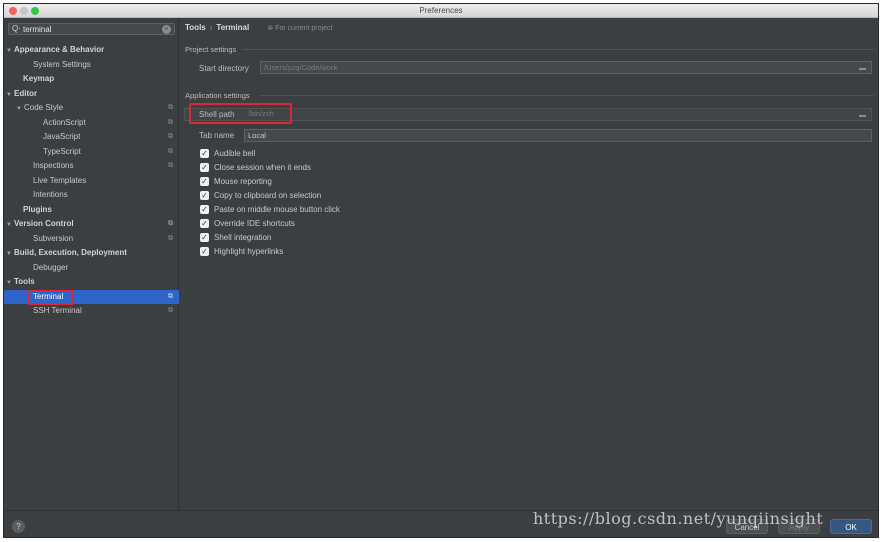 The width and height of the screenshot is (884, 542). I want to click on search-input: terminal, so click(37, 29).